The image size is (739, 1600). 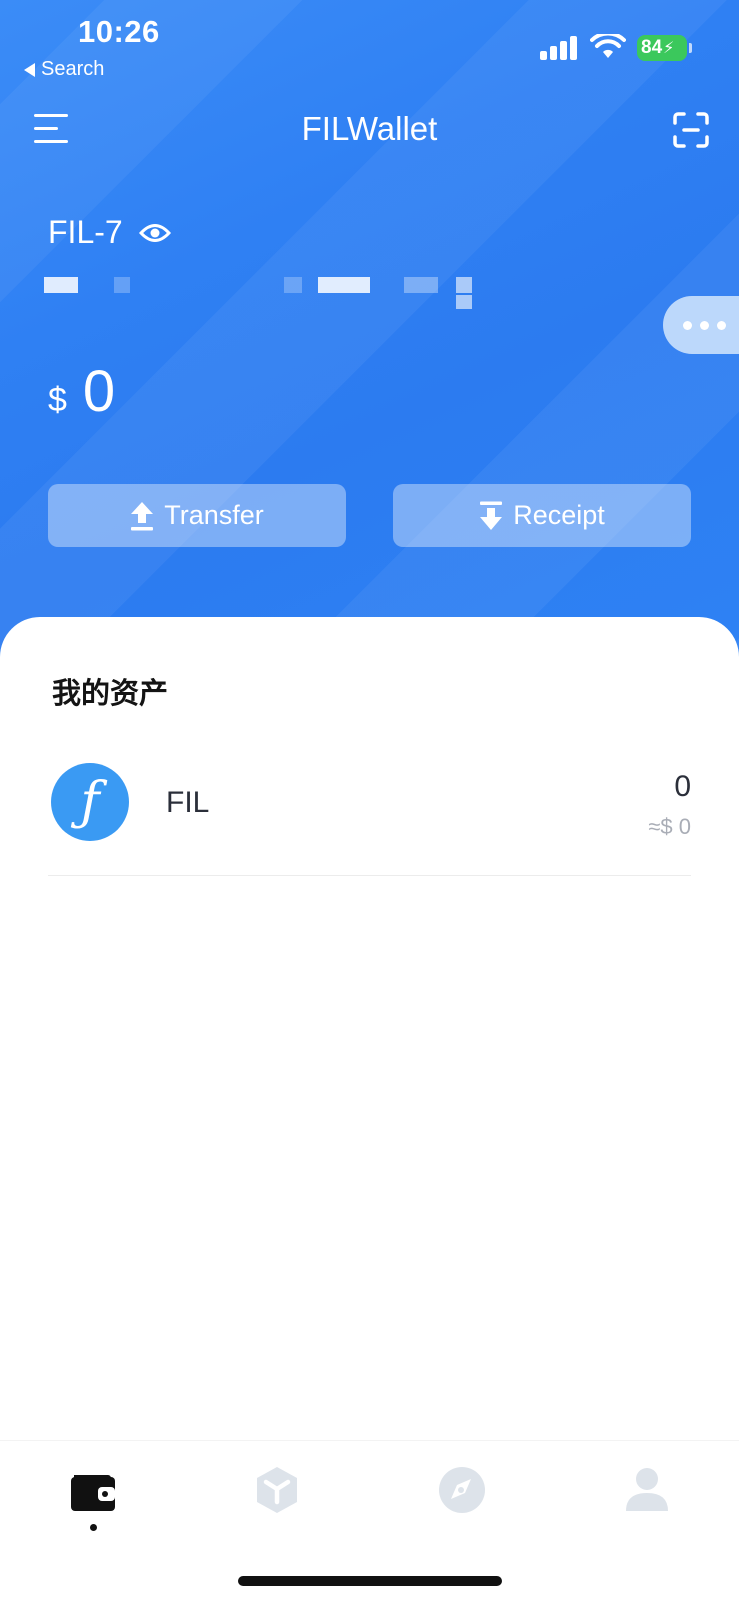 I want to click on filecoin-logo-icon: ƒ, so click(x=90, y=802).